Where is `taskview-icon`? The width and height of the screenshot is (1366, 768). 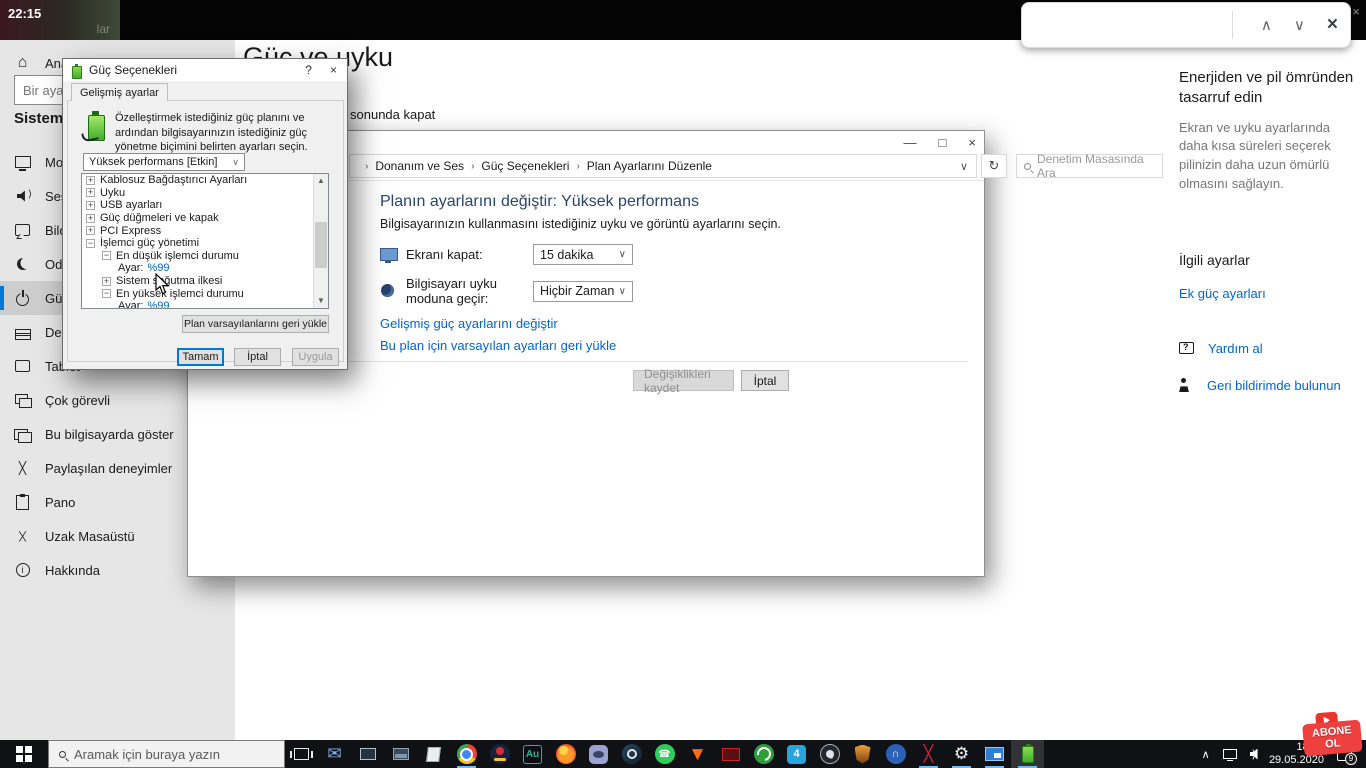 taskview-icon is located at coordinates (301, 754).